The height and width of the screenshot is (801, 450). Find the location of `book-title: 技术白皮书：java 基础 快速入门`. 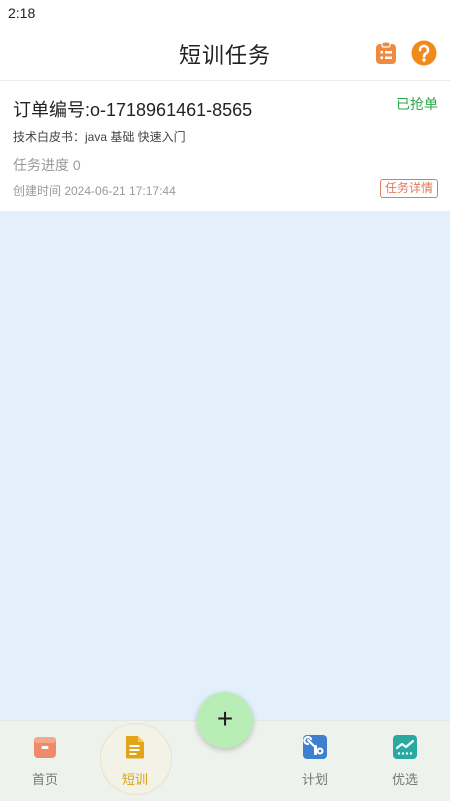

book-title: 技术白皮书：java 基础 快速入门 is located at coordinates (99, 137).